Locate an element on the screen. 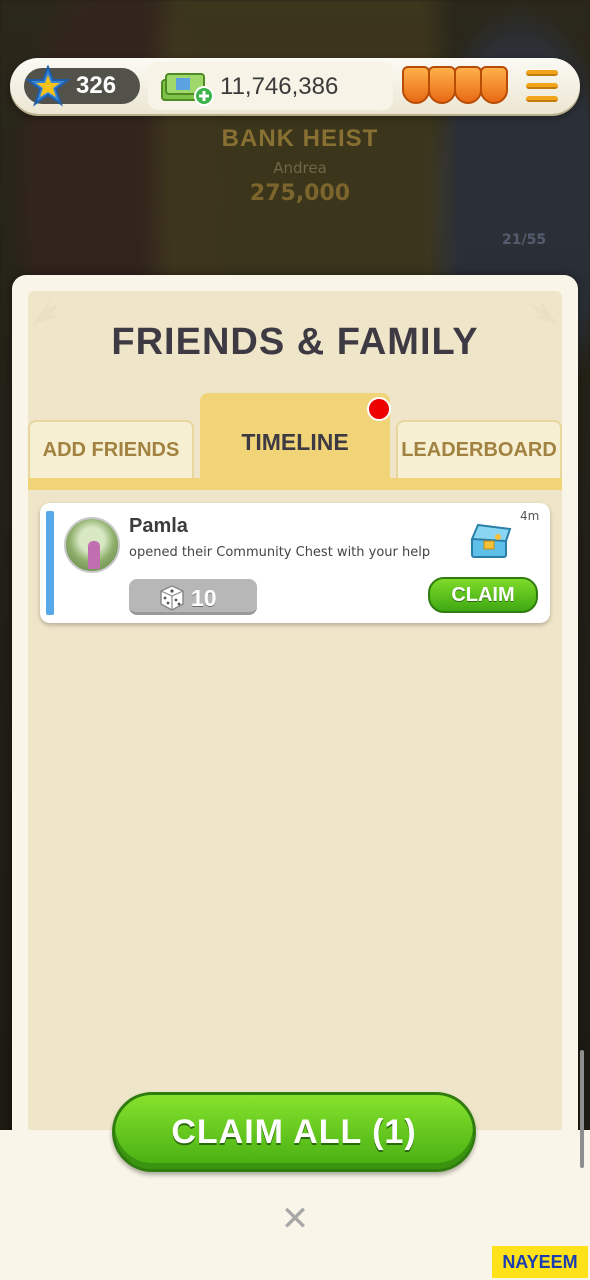 This screenshot has height=1280, width=590. notification-dot is located at coordinates (379, 409).